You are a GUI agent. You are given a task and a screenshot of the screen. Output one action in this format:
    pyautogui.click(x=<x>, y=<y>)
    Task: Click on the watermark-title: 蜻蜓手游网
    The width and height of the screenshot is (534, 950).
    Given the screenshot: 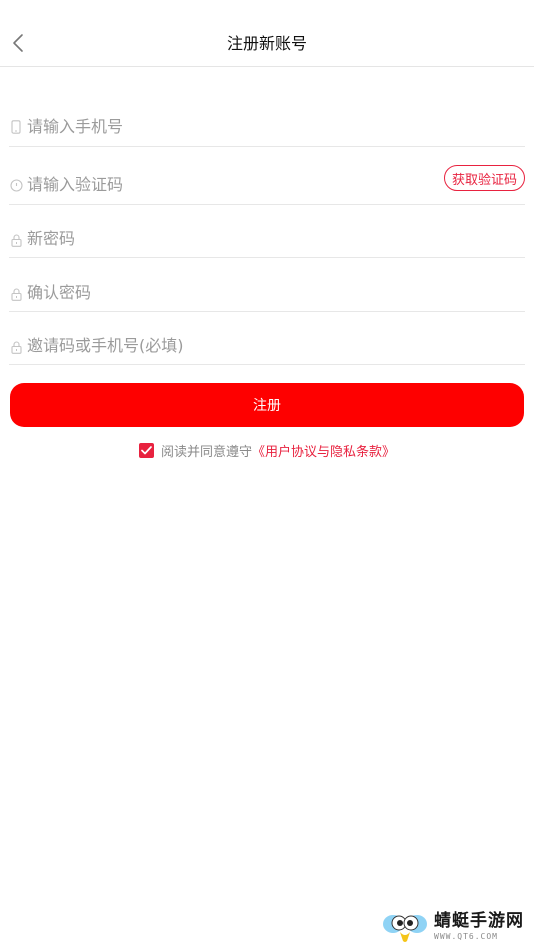 What is the action you would take?
    pyautogui.click(x=479, y=921)
    